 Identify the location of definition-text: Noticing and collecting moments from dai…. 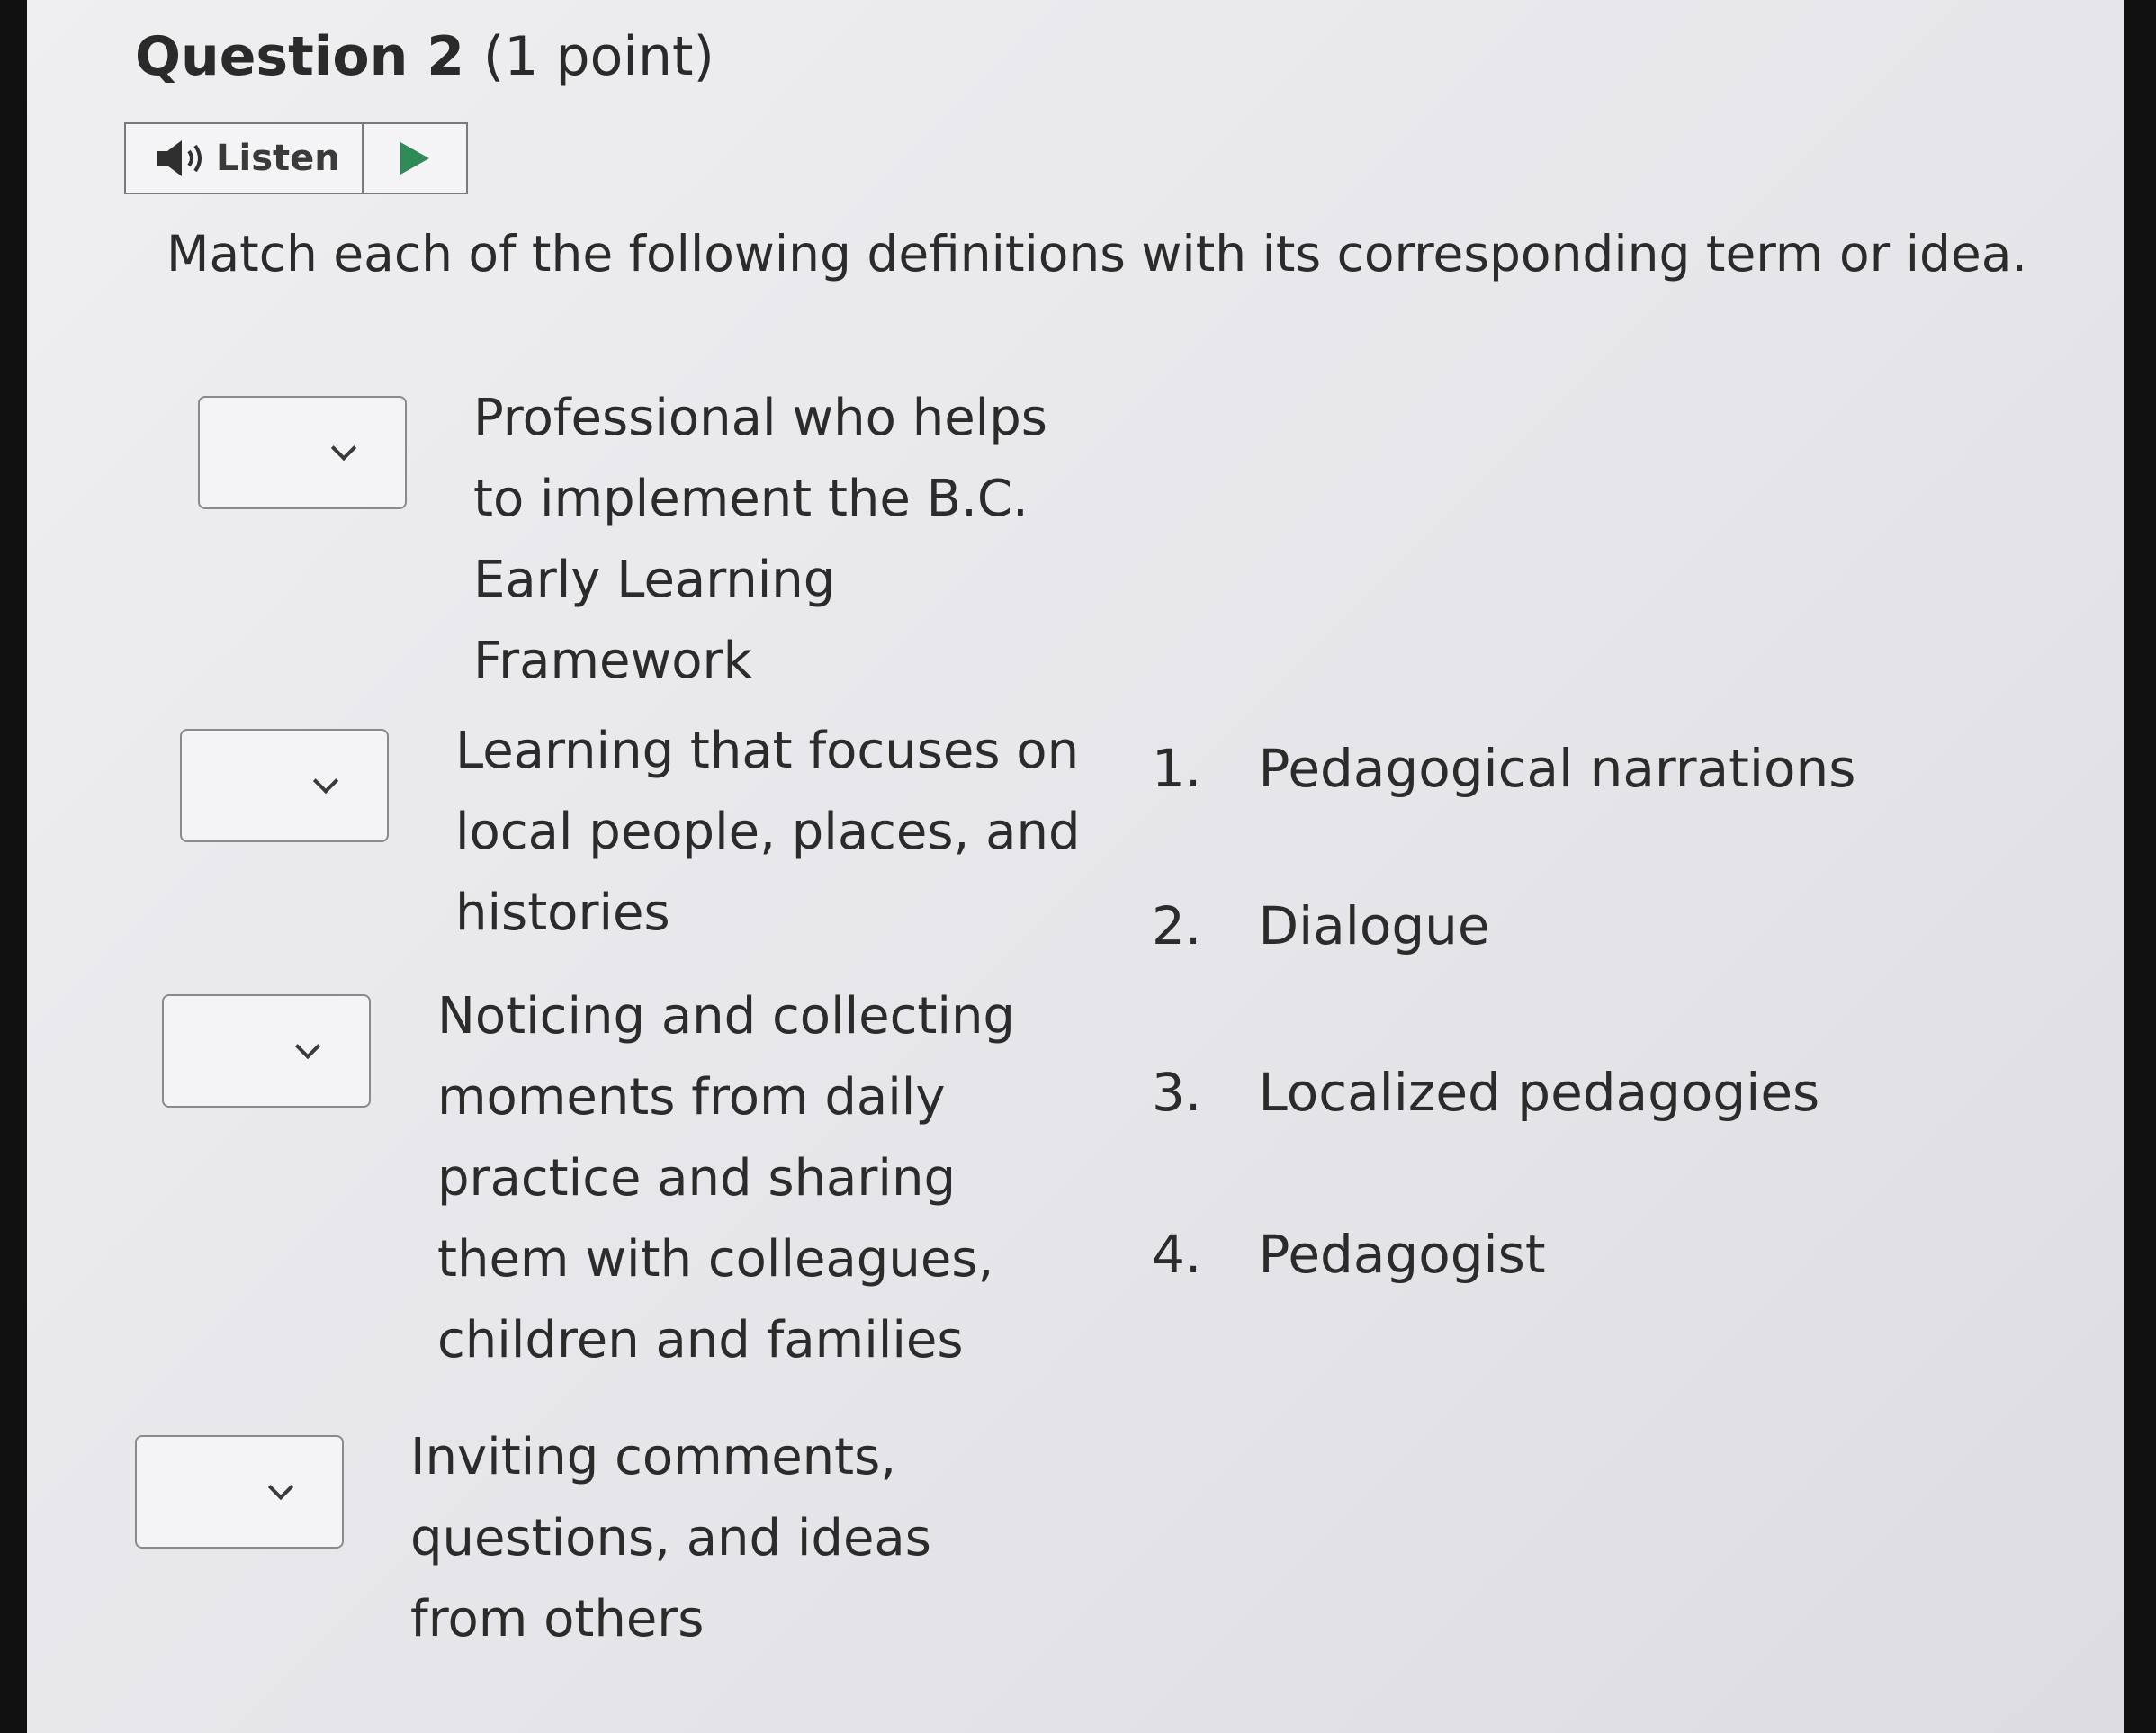
(726, 1178).